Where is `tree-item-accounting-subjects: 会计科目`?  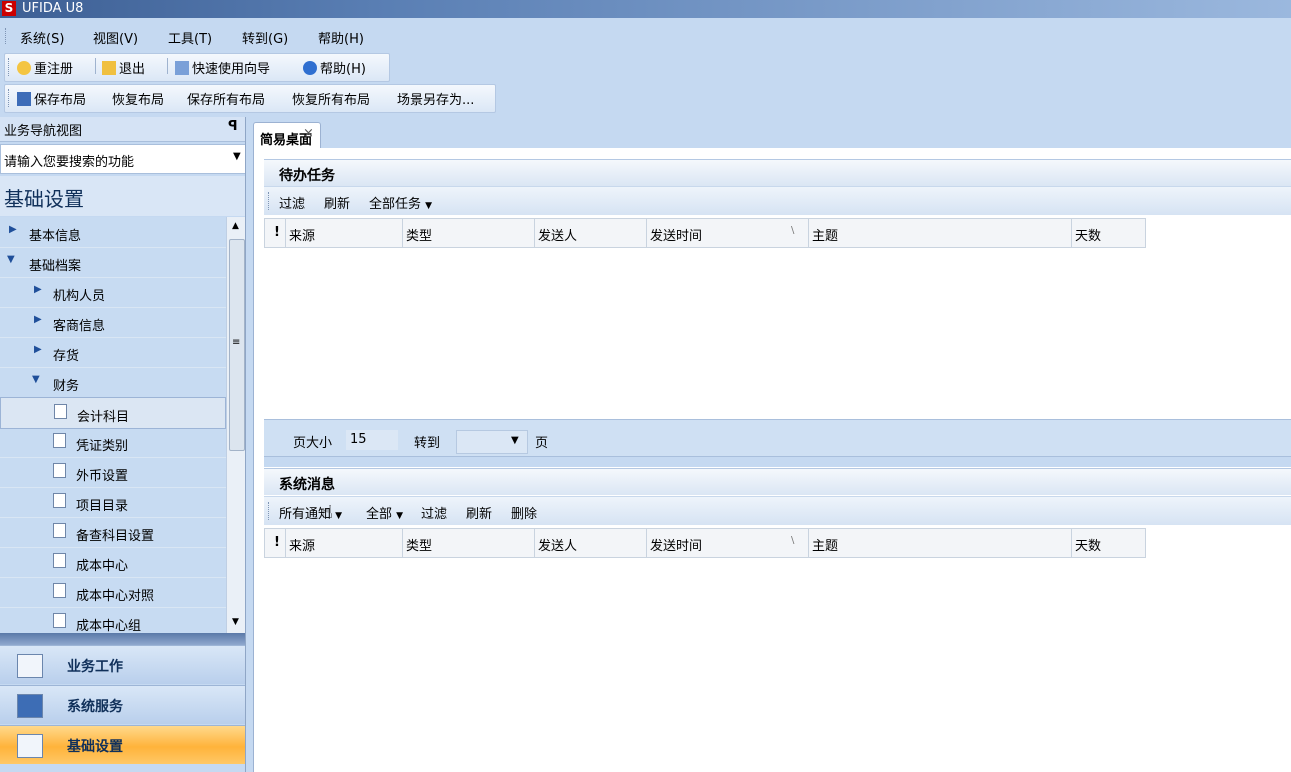
tree-item-accounting-subjects: 会计科目 is located at coordinates (113, 413).